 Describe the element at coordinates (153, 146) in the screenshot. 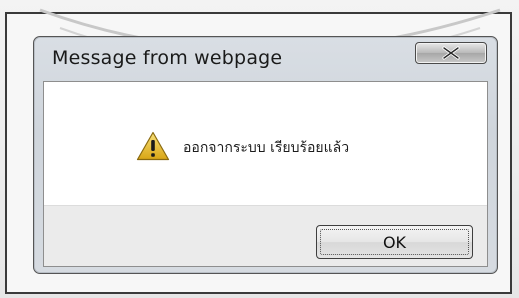

I see `warning-icon` at that location.